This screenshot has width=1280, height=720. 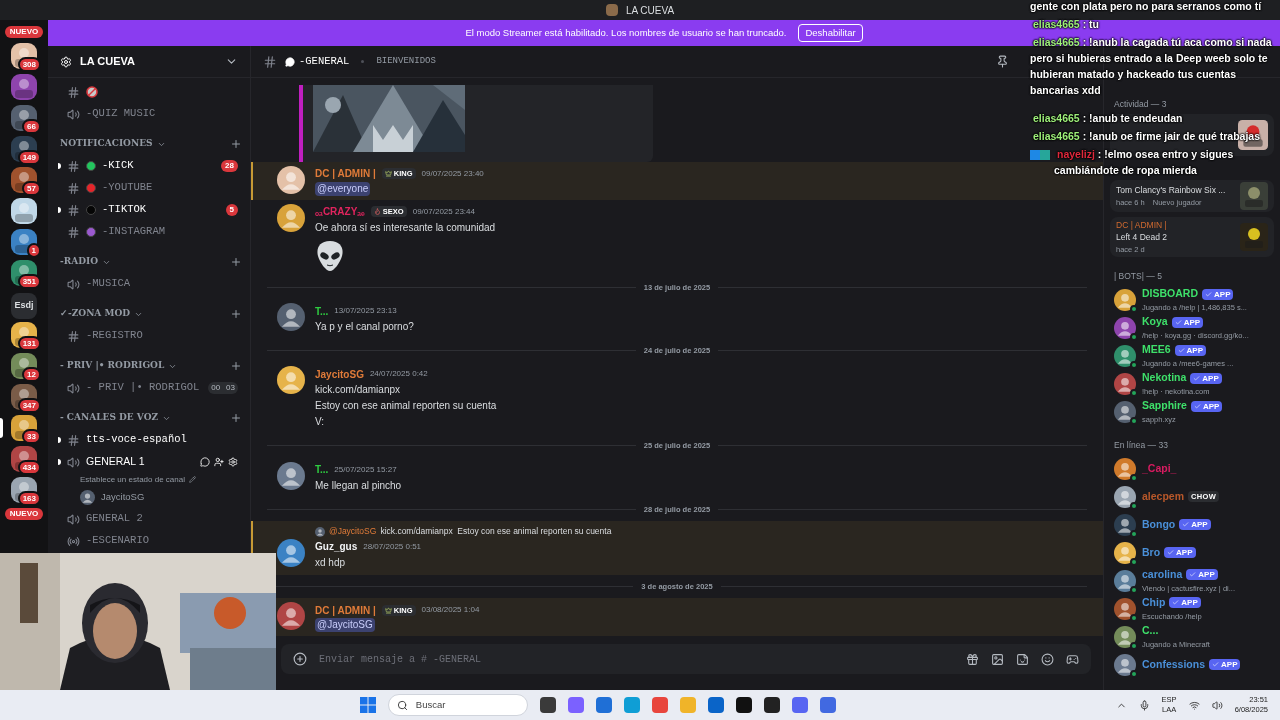 What do you see at coordinates (388, 174) in the screenshot?
I see `crown-icon` at bounding box center [388, 174].